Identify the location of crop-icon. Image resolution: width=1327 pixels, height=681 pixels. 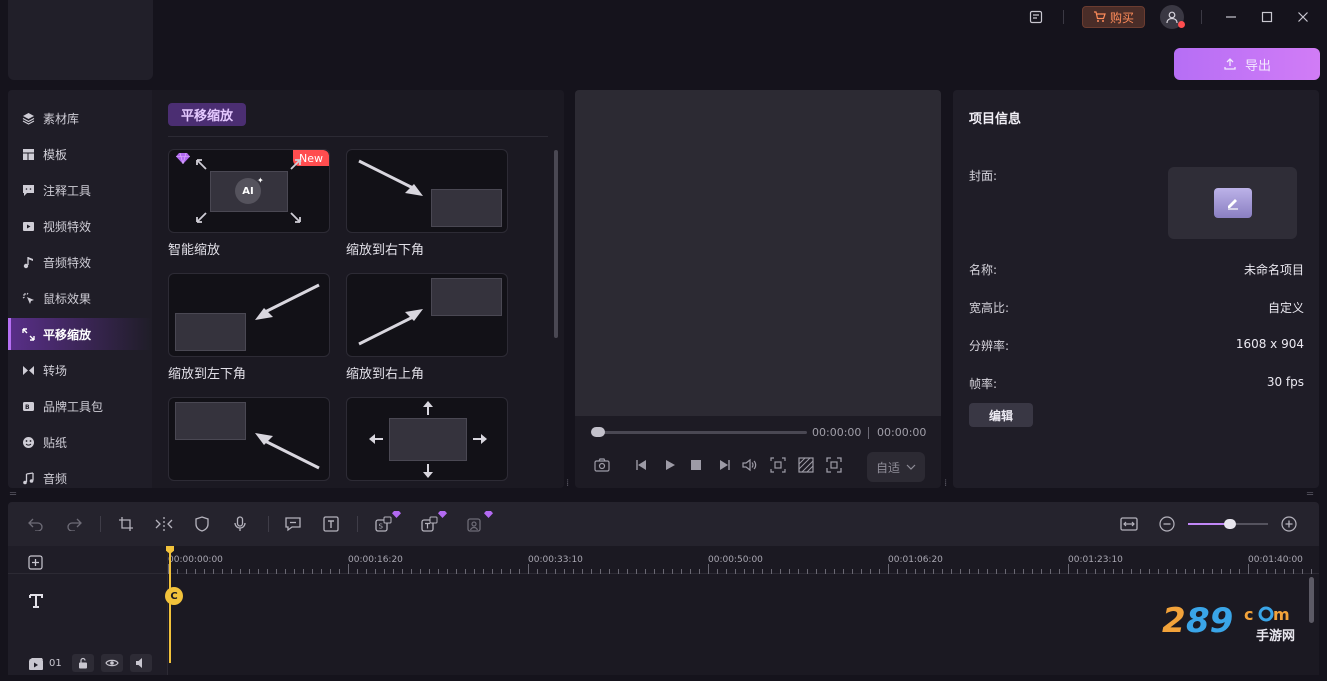
(126, 524).